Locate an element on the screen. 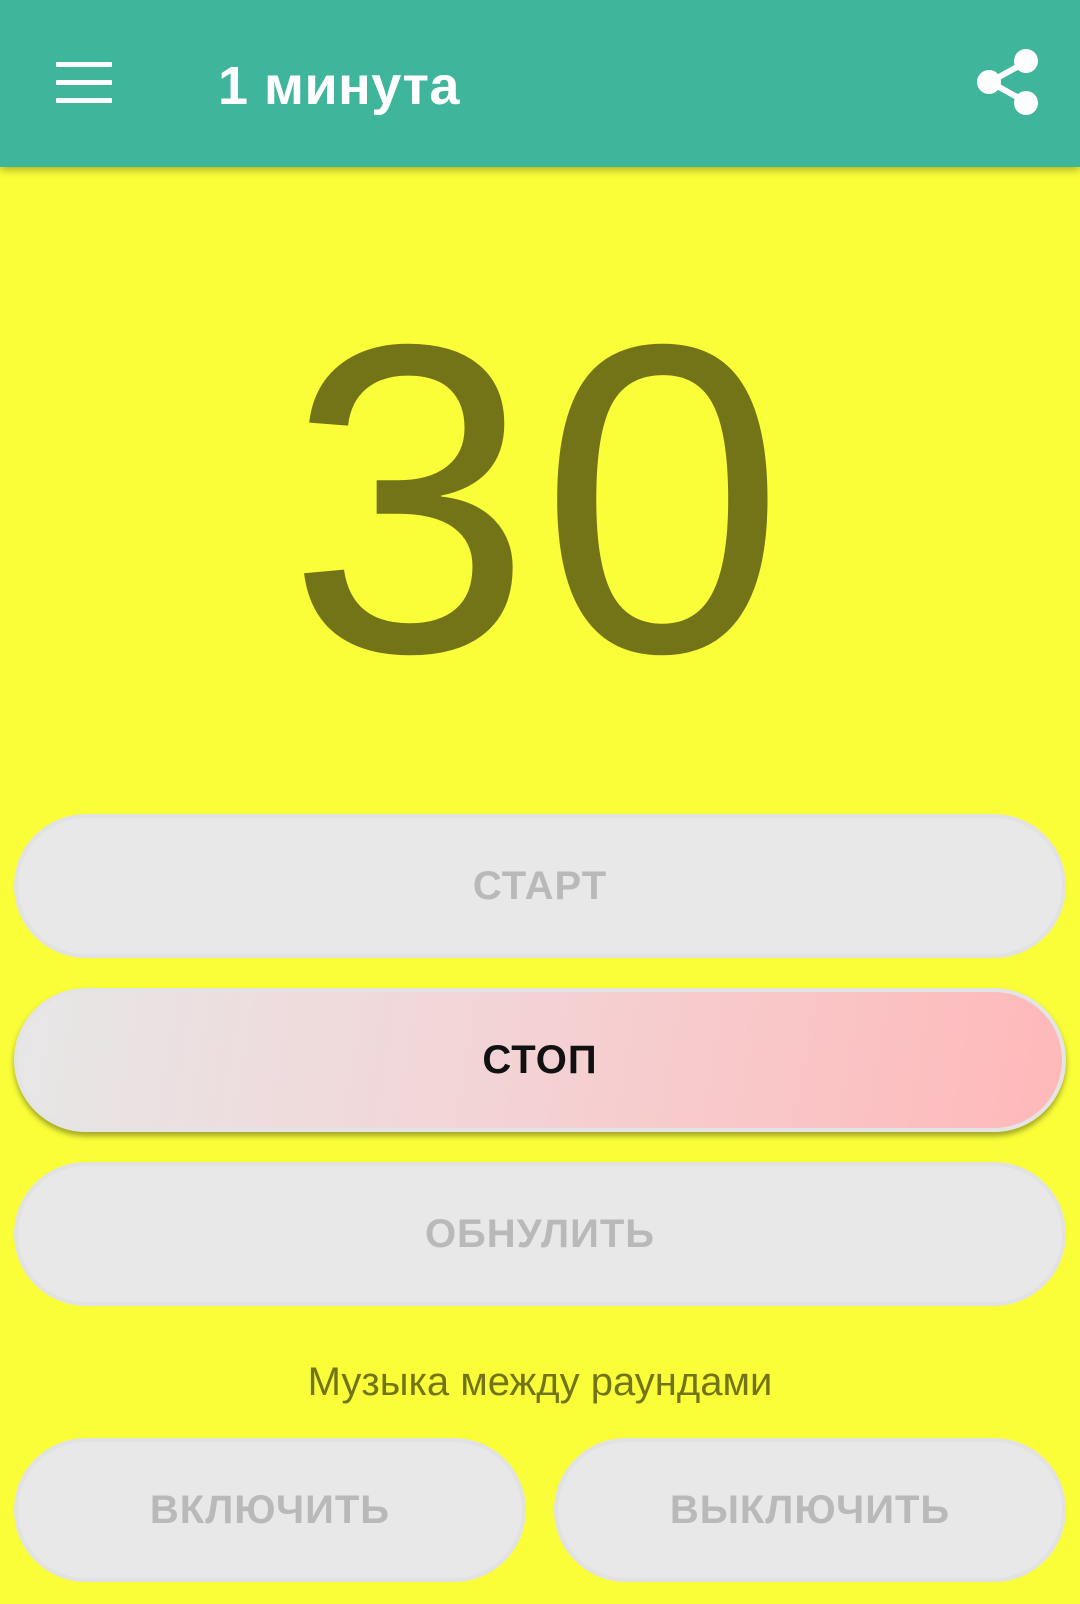 The width and height of the screenshot is (1080, 1604). music-enable-button: ВКЛЮЧИТЬ is located at coordinates (270, 1510).